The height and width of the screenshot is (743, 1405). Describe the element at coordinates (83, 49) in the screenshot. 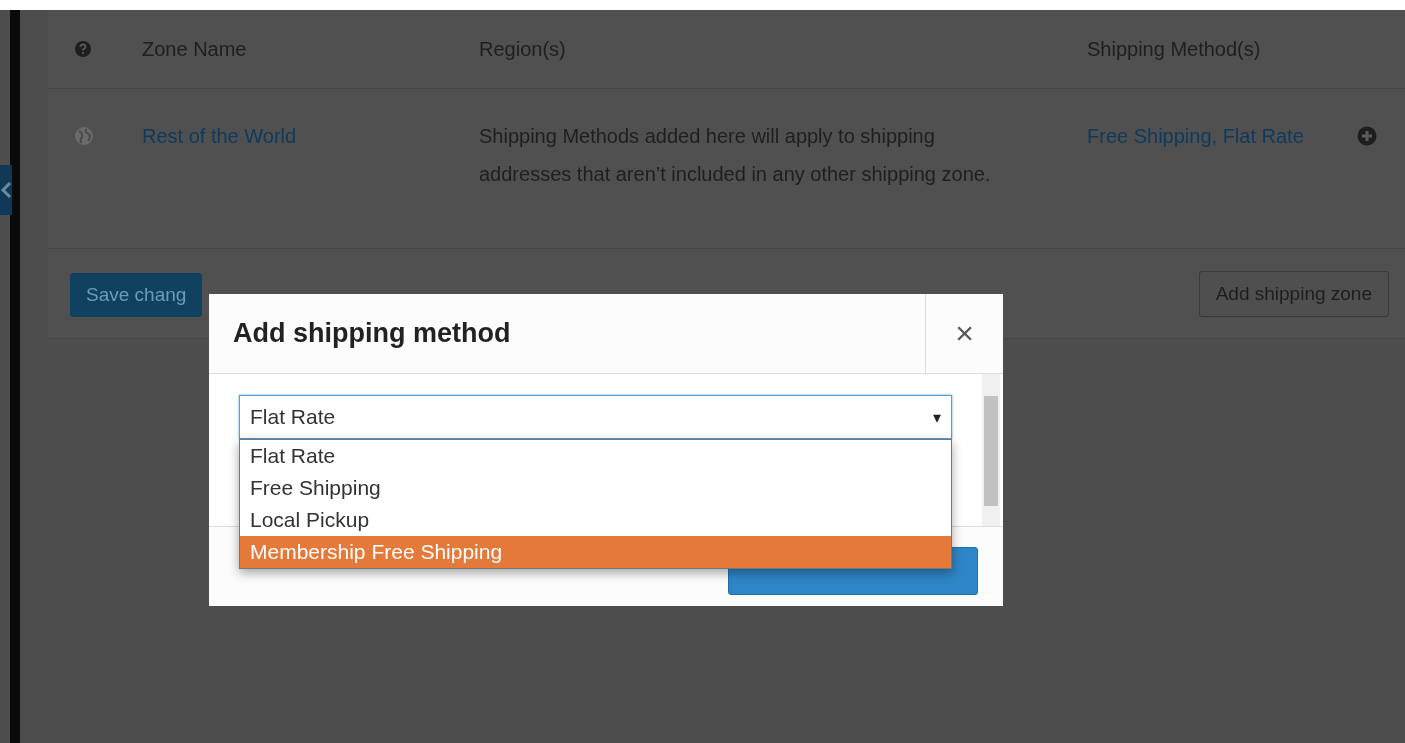

I see `help-icon` at that location.